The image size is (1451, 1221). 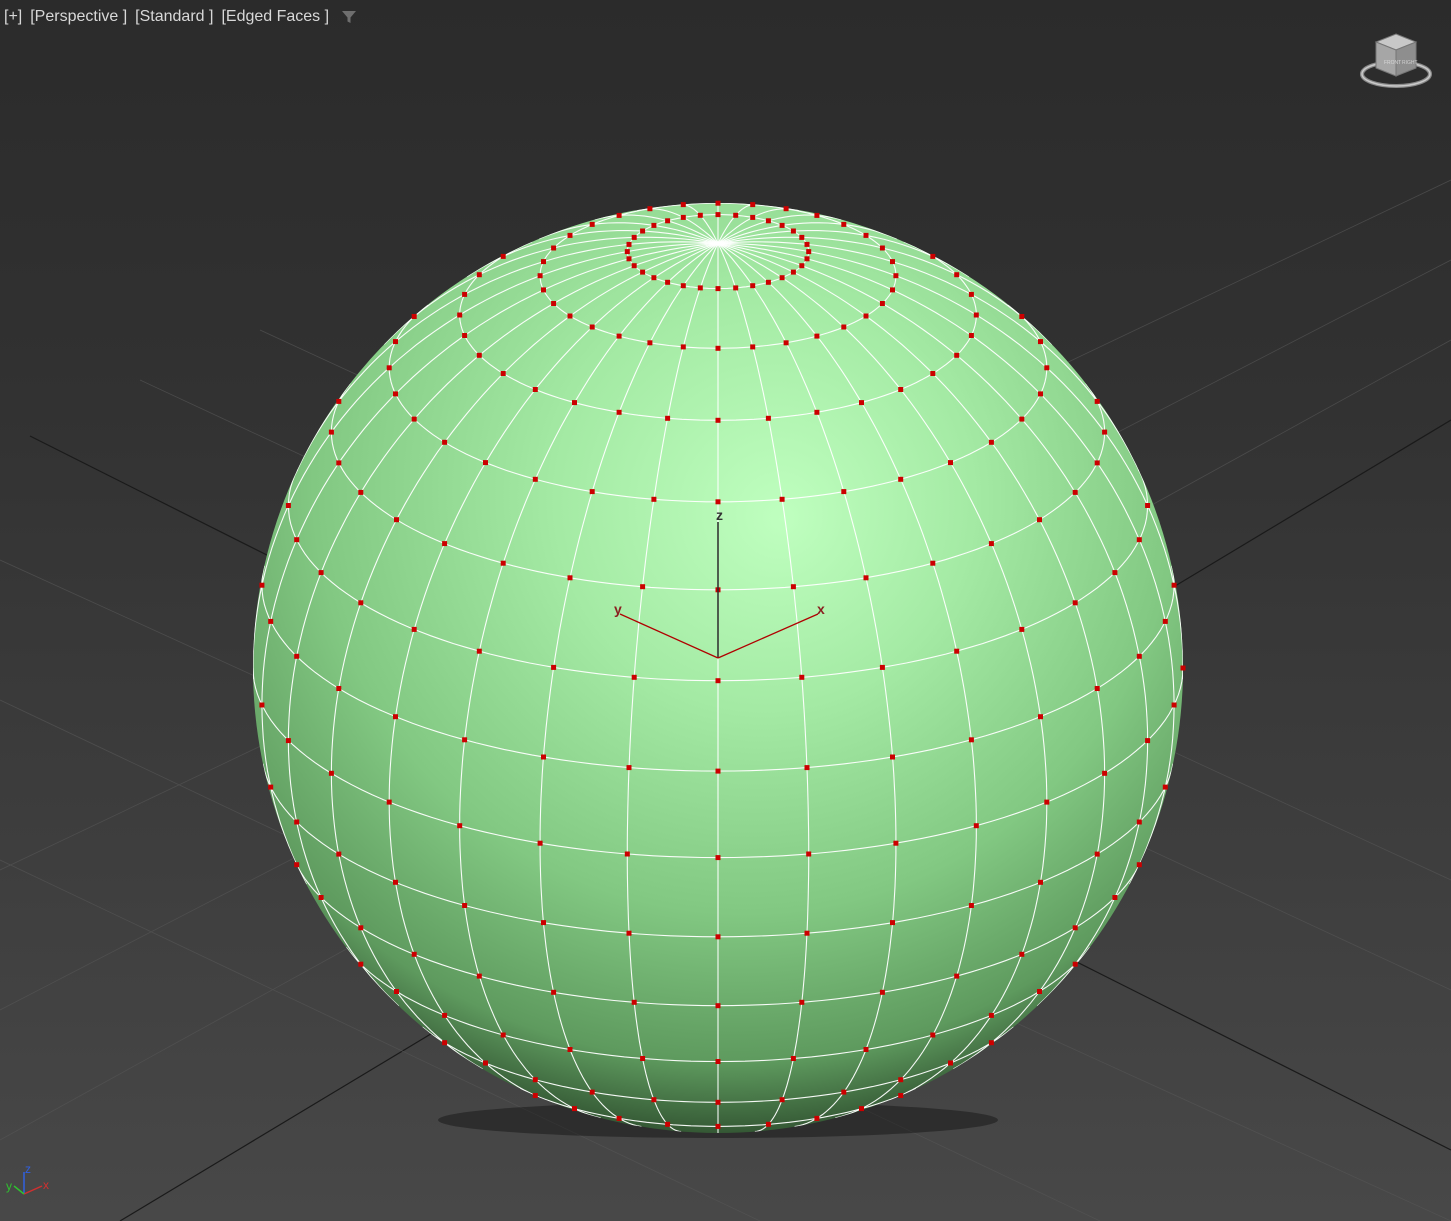 What do you see at coordinates (13, 17) in the screenshot?
I see `viewport-general-menu: [+]` at bounding box center [13, 17].